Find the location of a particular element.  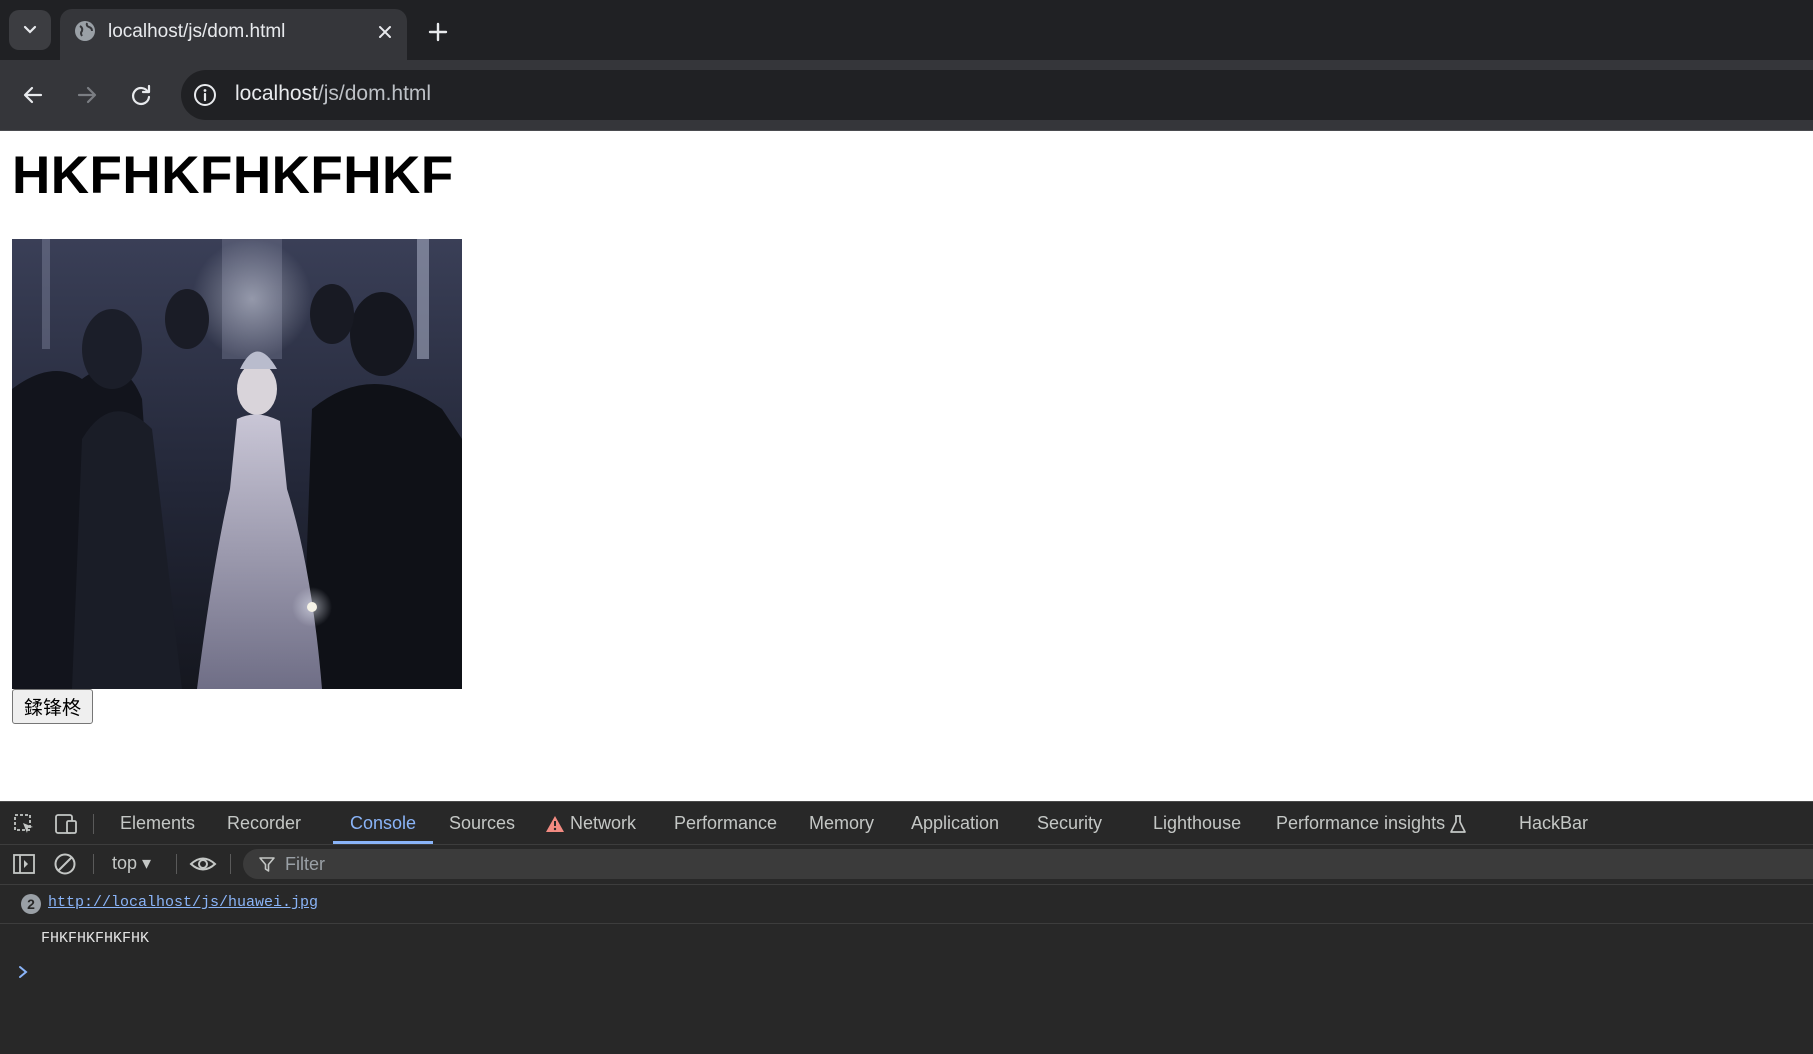

context-value: top is located at coordinates (125, 863).